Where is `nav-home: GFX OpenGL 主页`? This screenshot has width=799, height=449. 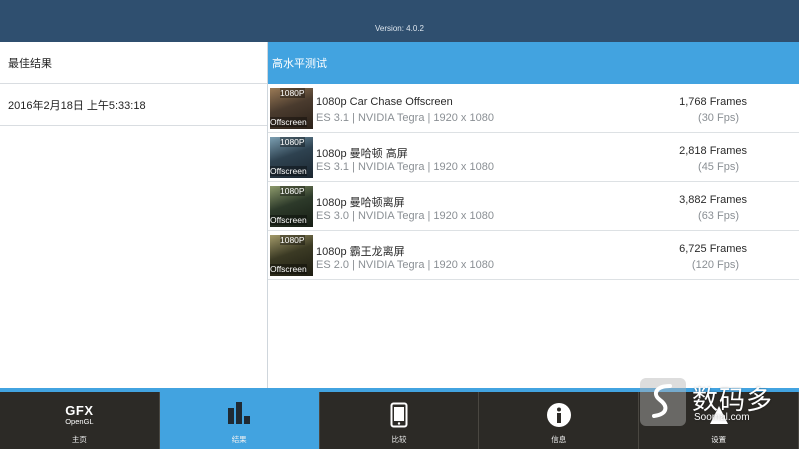
nav-home: GFX OpenGL 主页 is located at coordinates (80, 420).